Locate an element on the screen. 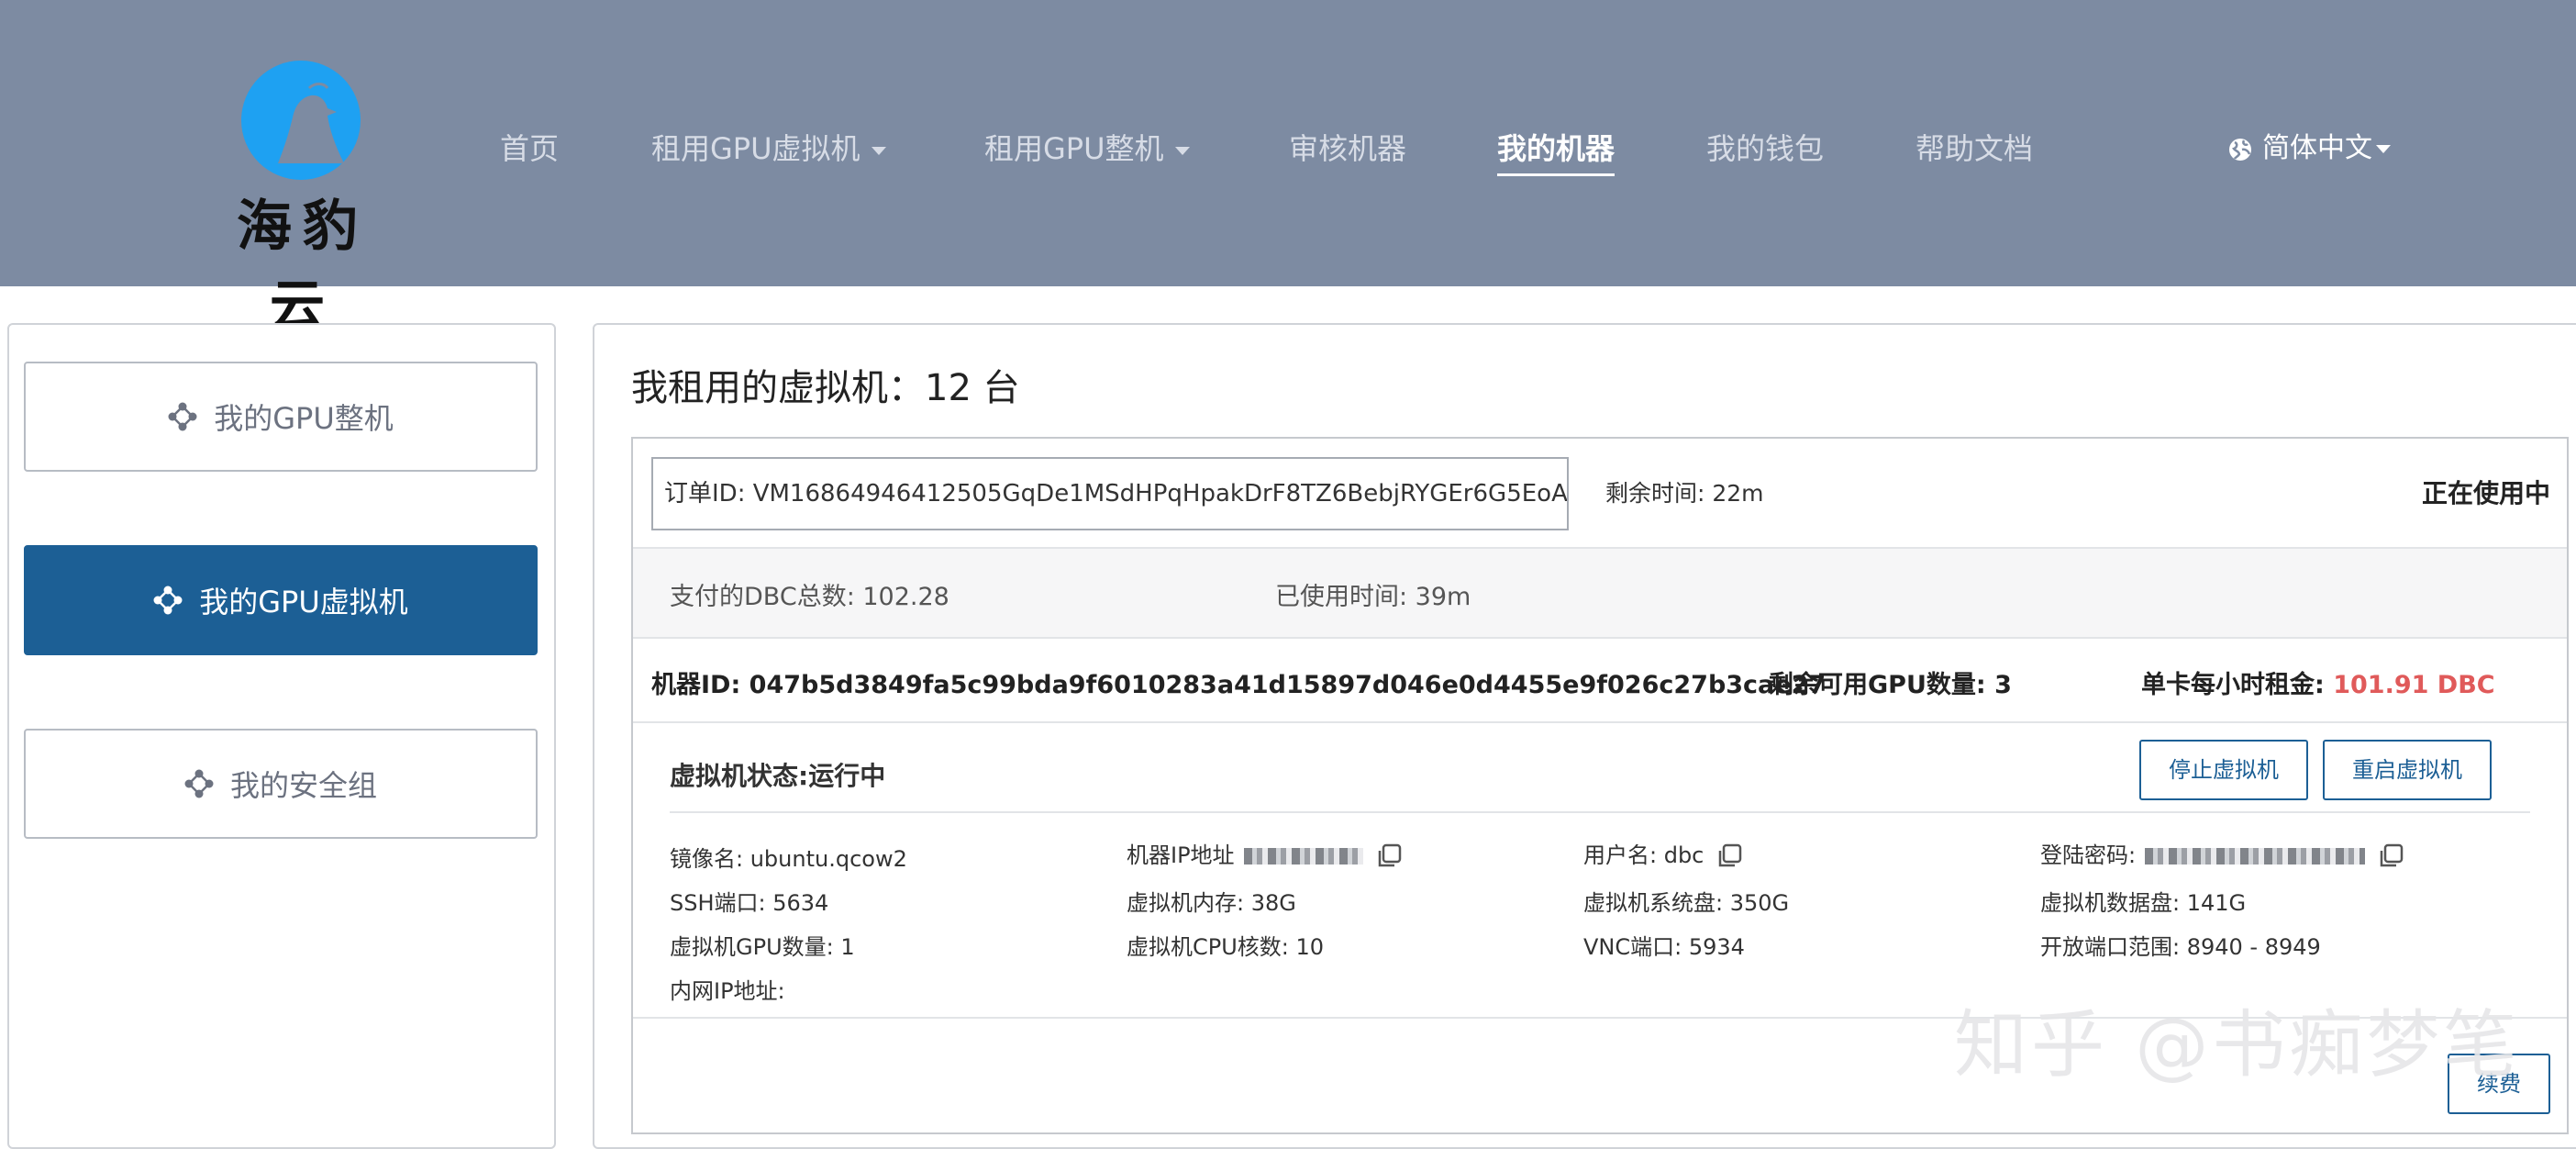 The image size is (2576, 1149). spec-gpu-count: 虚拟机GPU数量: 1 is located at coordinates (762, 947).